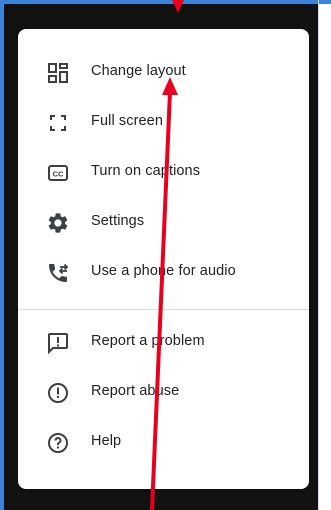  What do you see at coordinates (146, 171) in the screenshot?
I see `menu-item-label: Turn on captions` at bounding box center [146, 171].